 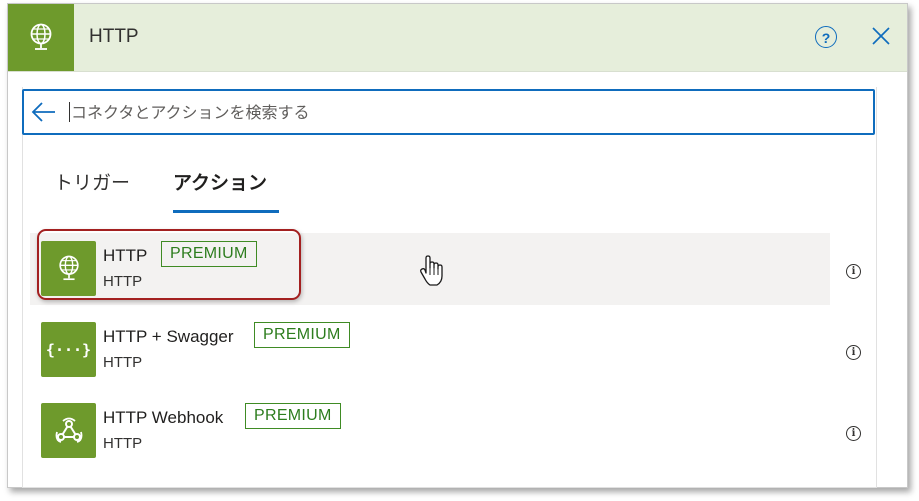 I want to click on connector-icon-tile, so click(x=41, y=37).